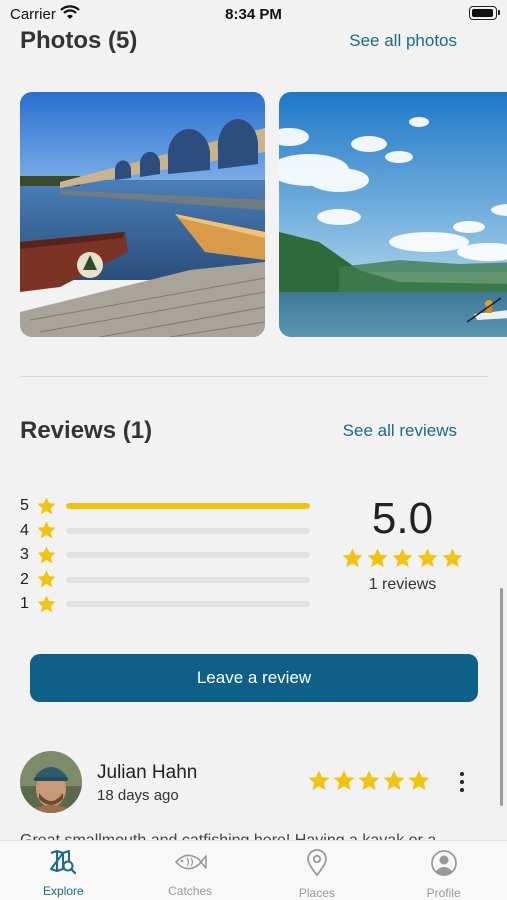  I want to click on tab-bar: Explore Catches Places Profile, so click(253, 870).